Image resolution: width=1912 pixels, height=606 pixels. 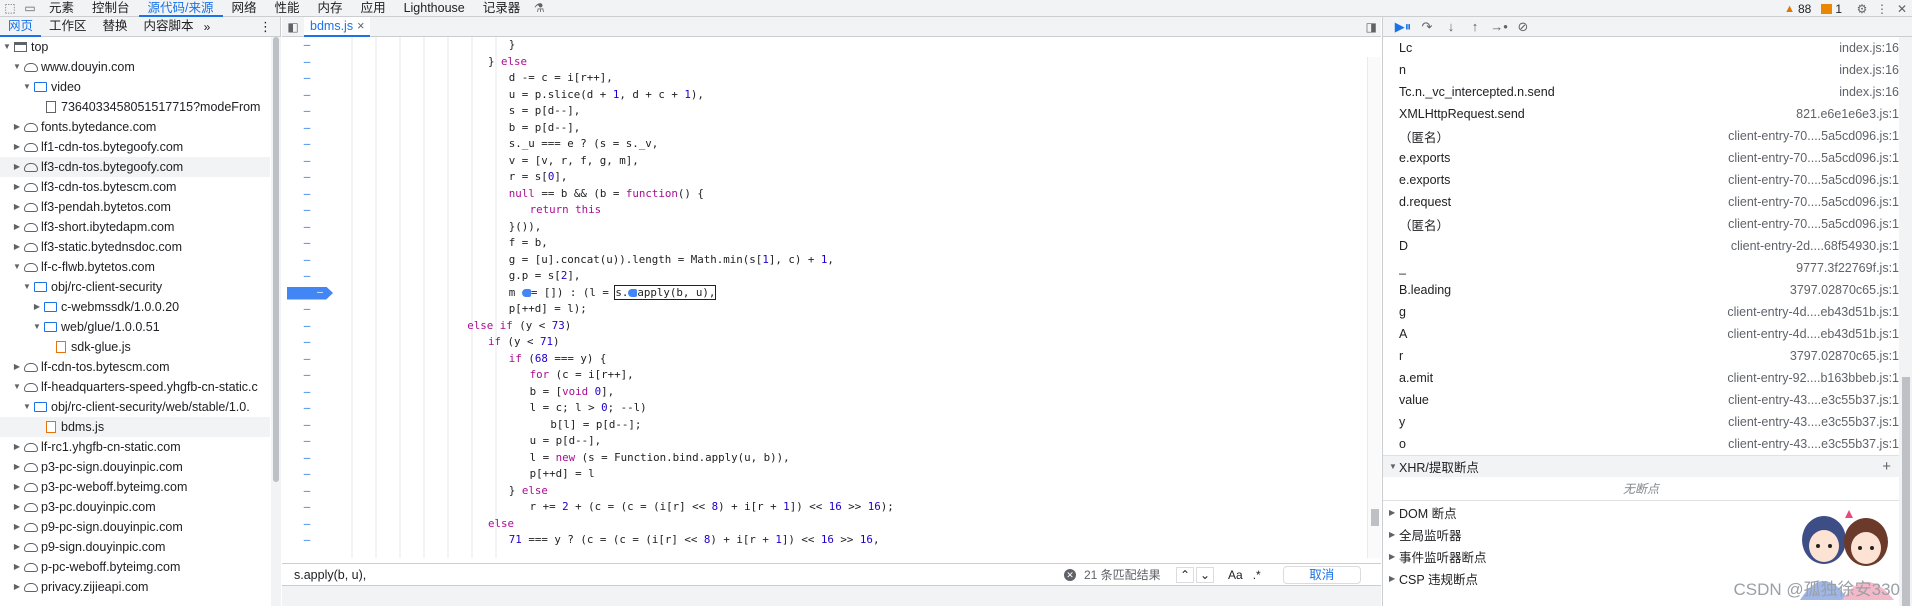 What do you see at coordinates (1886, 466) in the screenshot?
I see `add-breakpoint-icon: +` at bounding box center [1886, 466].